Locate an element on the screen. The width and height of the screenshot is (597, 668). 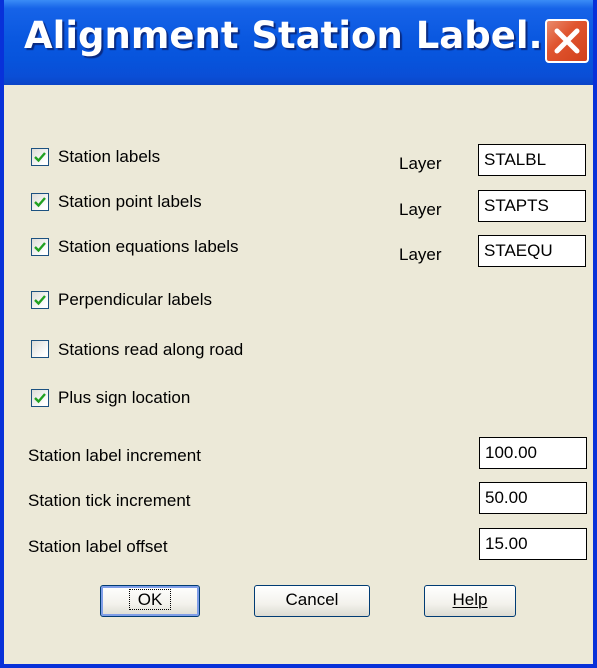
station-label-offset-field: 15.00 is located at coordinates (533, 544).